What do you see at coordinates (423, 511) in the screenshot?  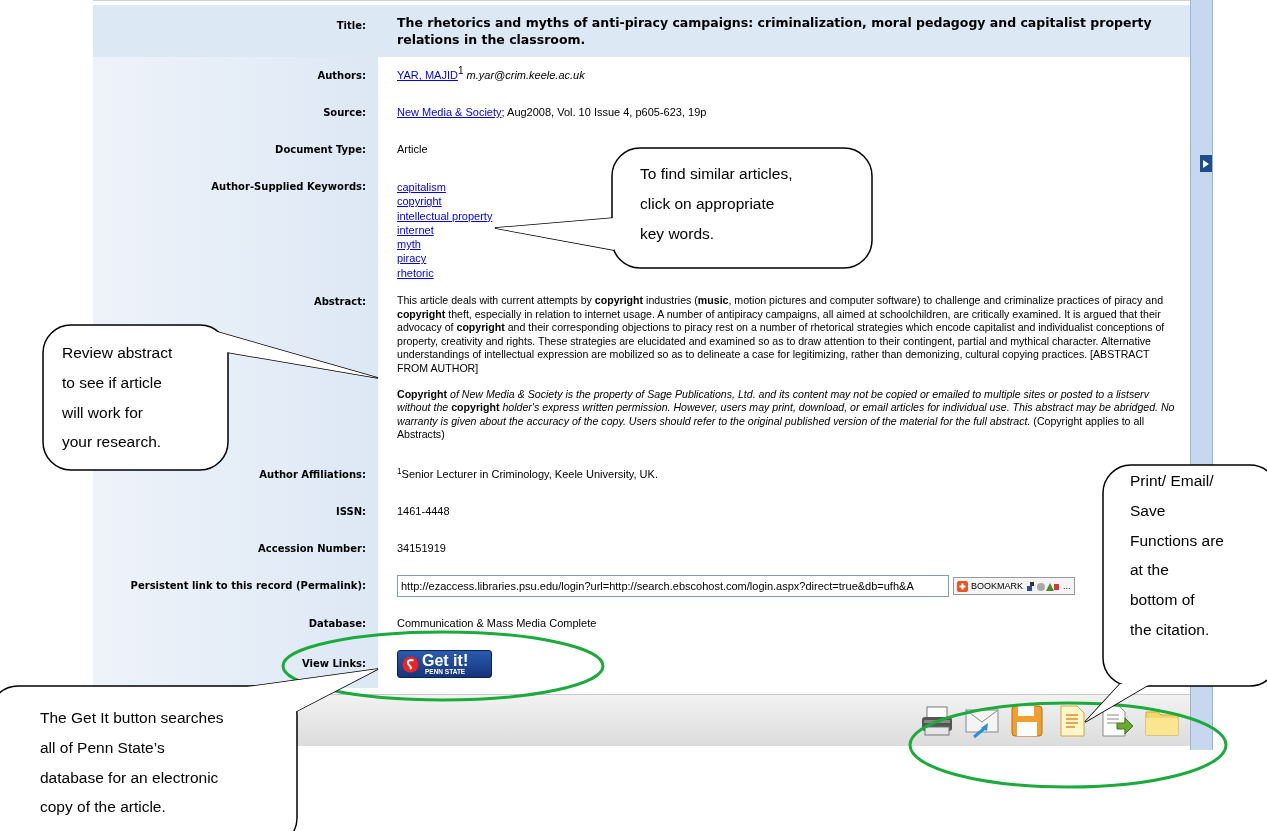 I see `field-value: 1461-4448` at bounding box center [423, 511].